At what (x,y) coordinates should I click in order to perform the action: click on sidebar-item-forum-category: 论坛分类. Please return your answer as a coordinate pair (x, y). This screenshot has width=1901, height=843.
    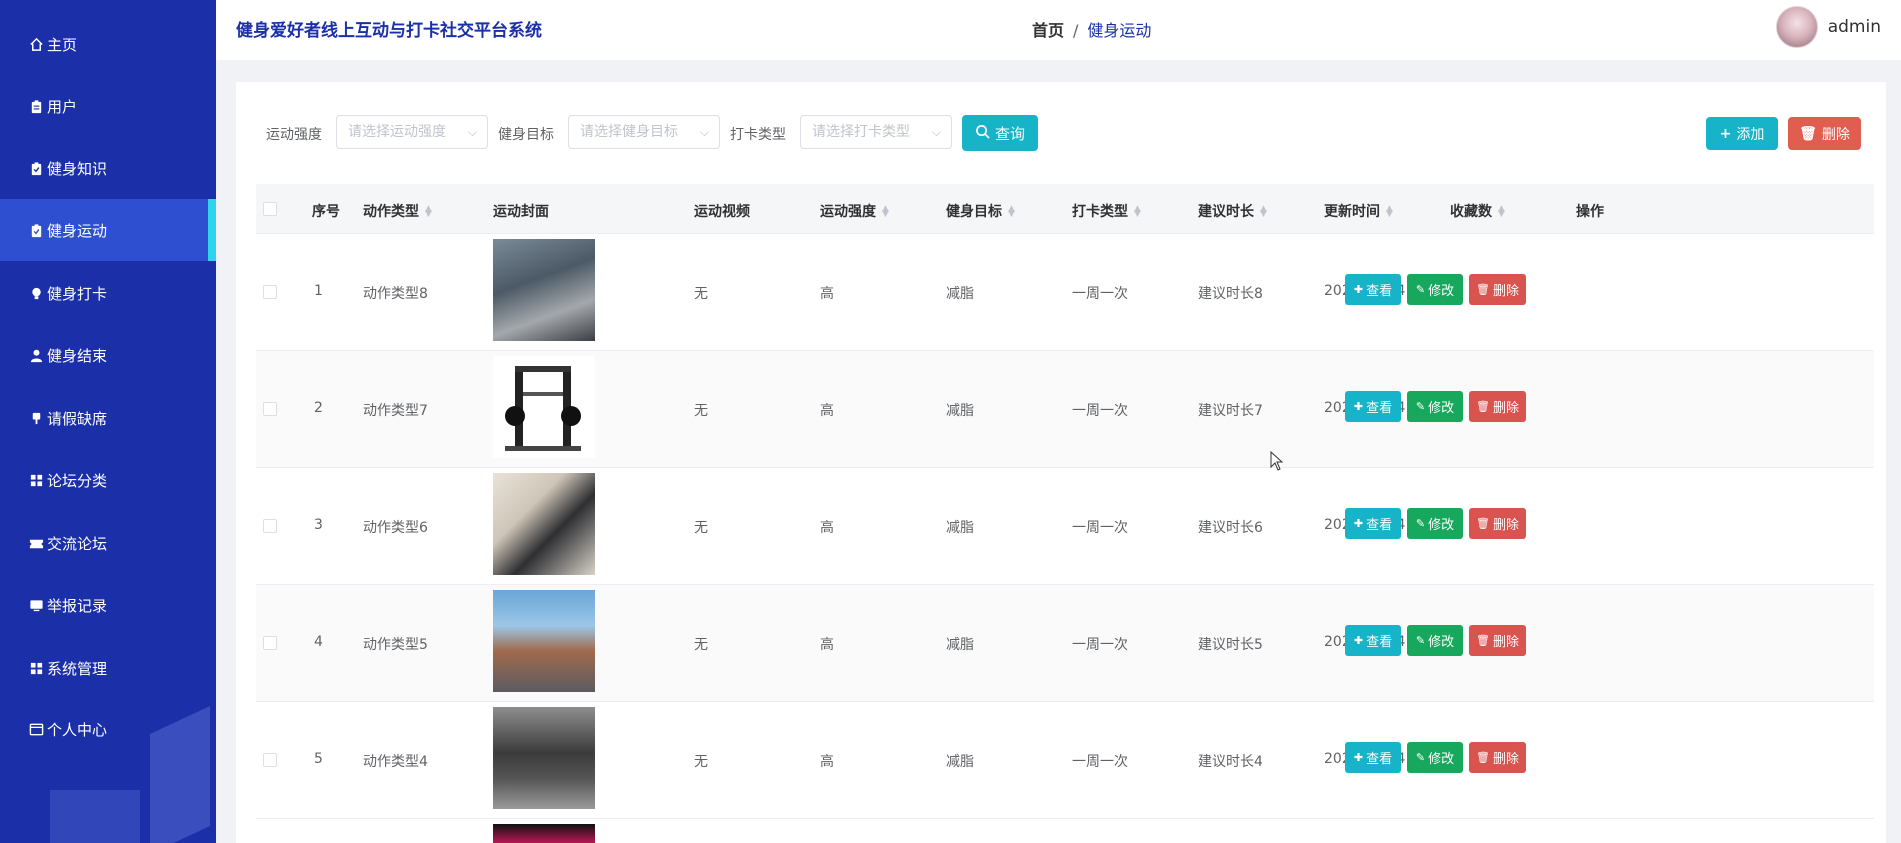
    Looking at the image, I should click on (108, 480).